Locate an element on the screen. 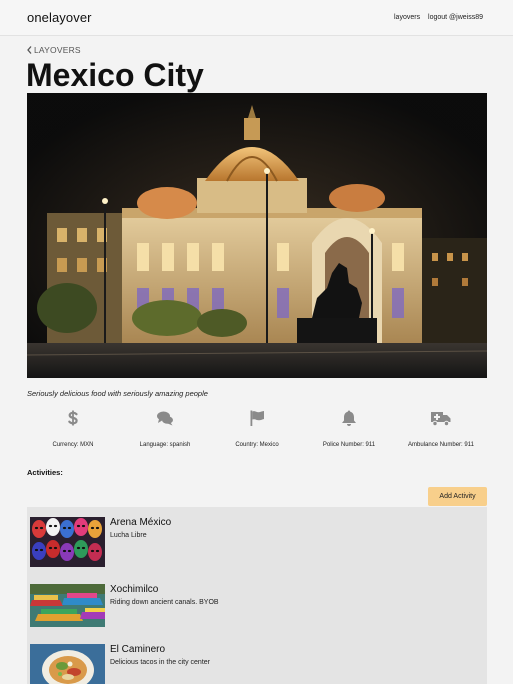 The width and height of the screenshot is (513, 684). activity-description: Delicious tacos in the city center is located at coordinates (160, 662).